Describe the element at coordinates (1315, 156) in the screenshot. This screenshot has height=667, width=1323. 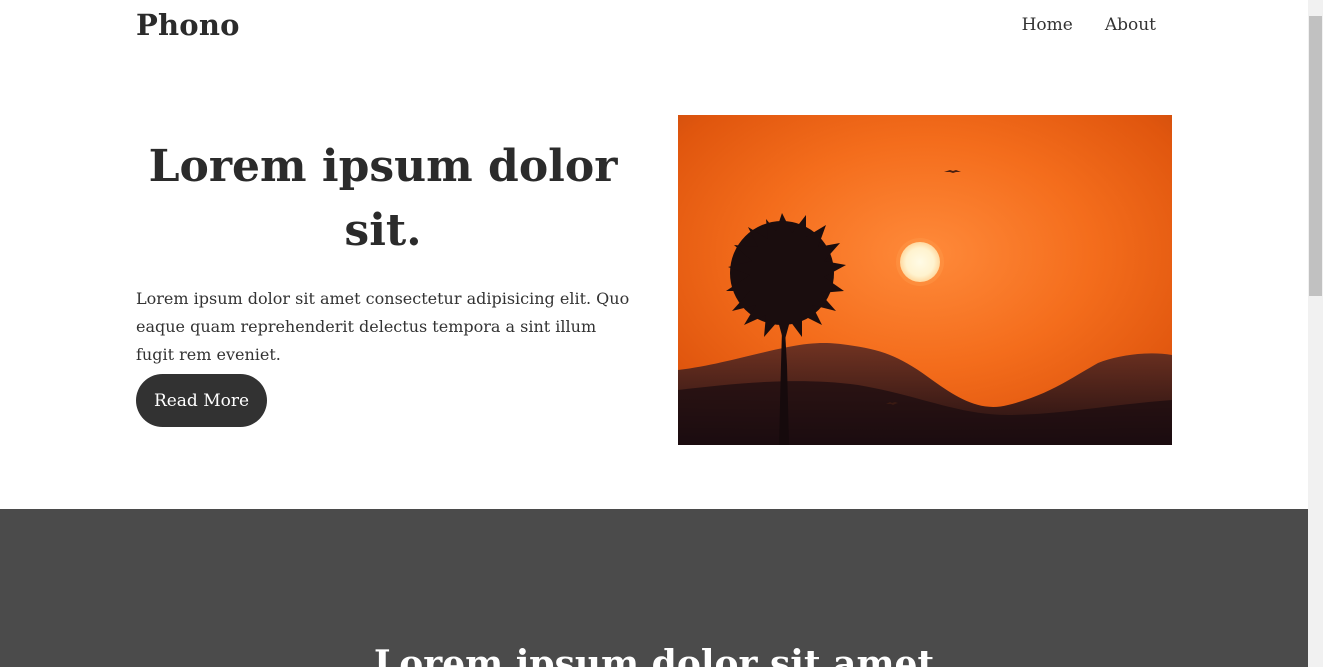
I see `scrollbar-thumb` at that location.